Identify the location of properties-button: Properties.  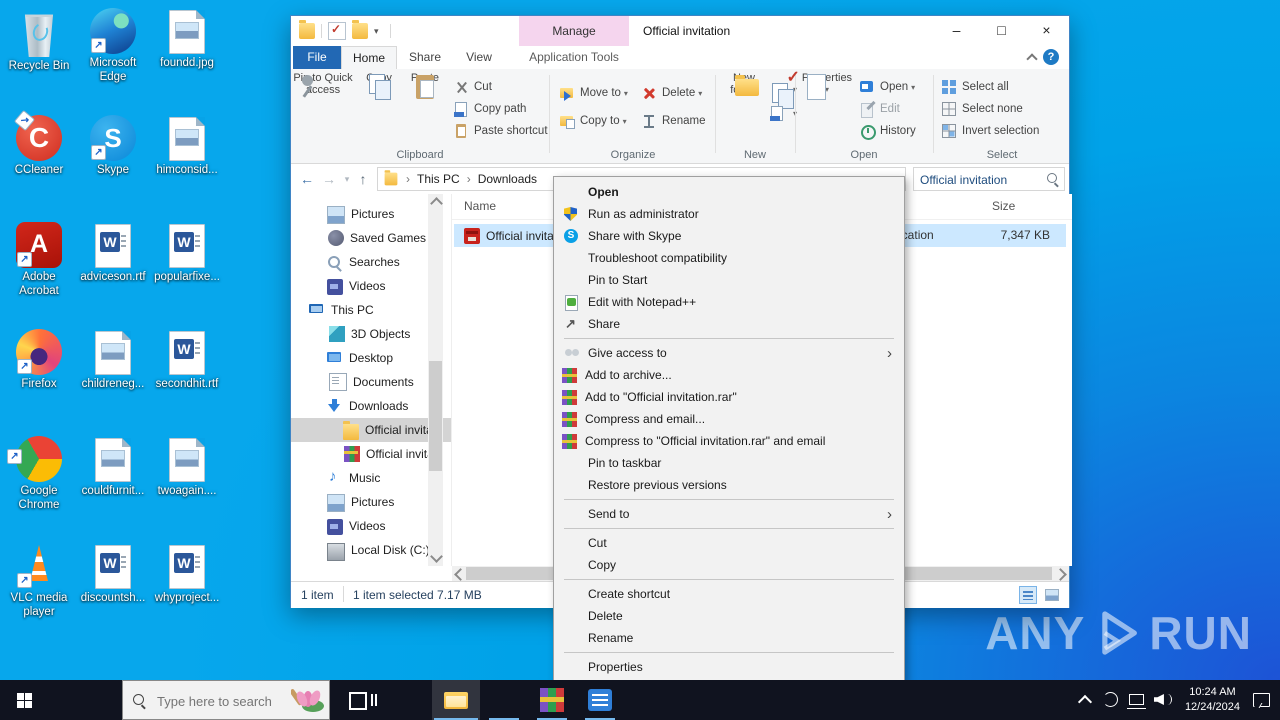
(827, 107).